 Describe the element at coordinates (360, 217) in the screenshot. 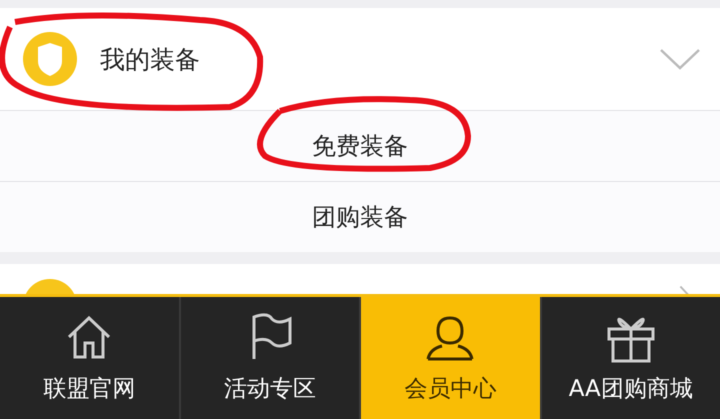

I see `menu-item: 团购装备` at that location.